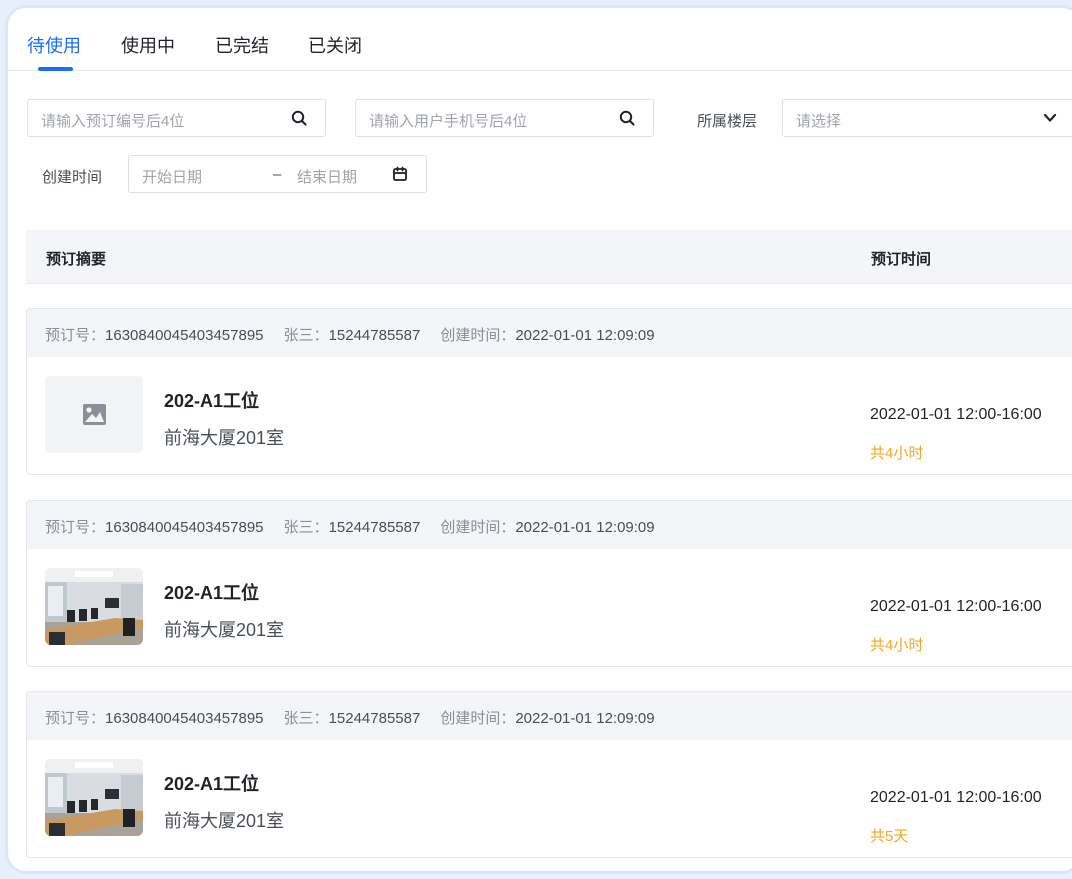  Describe the element at coordinates (172, 176) in the screenshot. I see `start-date-placeholder: 开始日期` at that location.